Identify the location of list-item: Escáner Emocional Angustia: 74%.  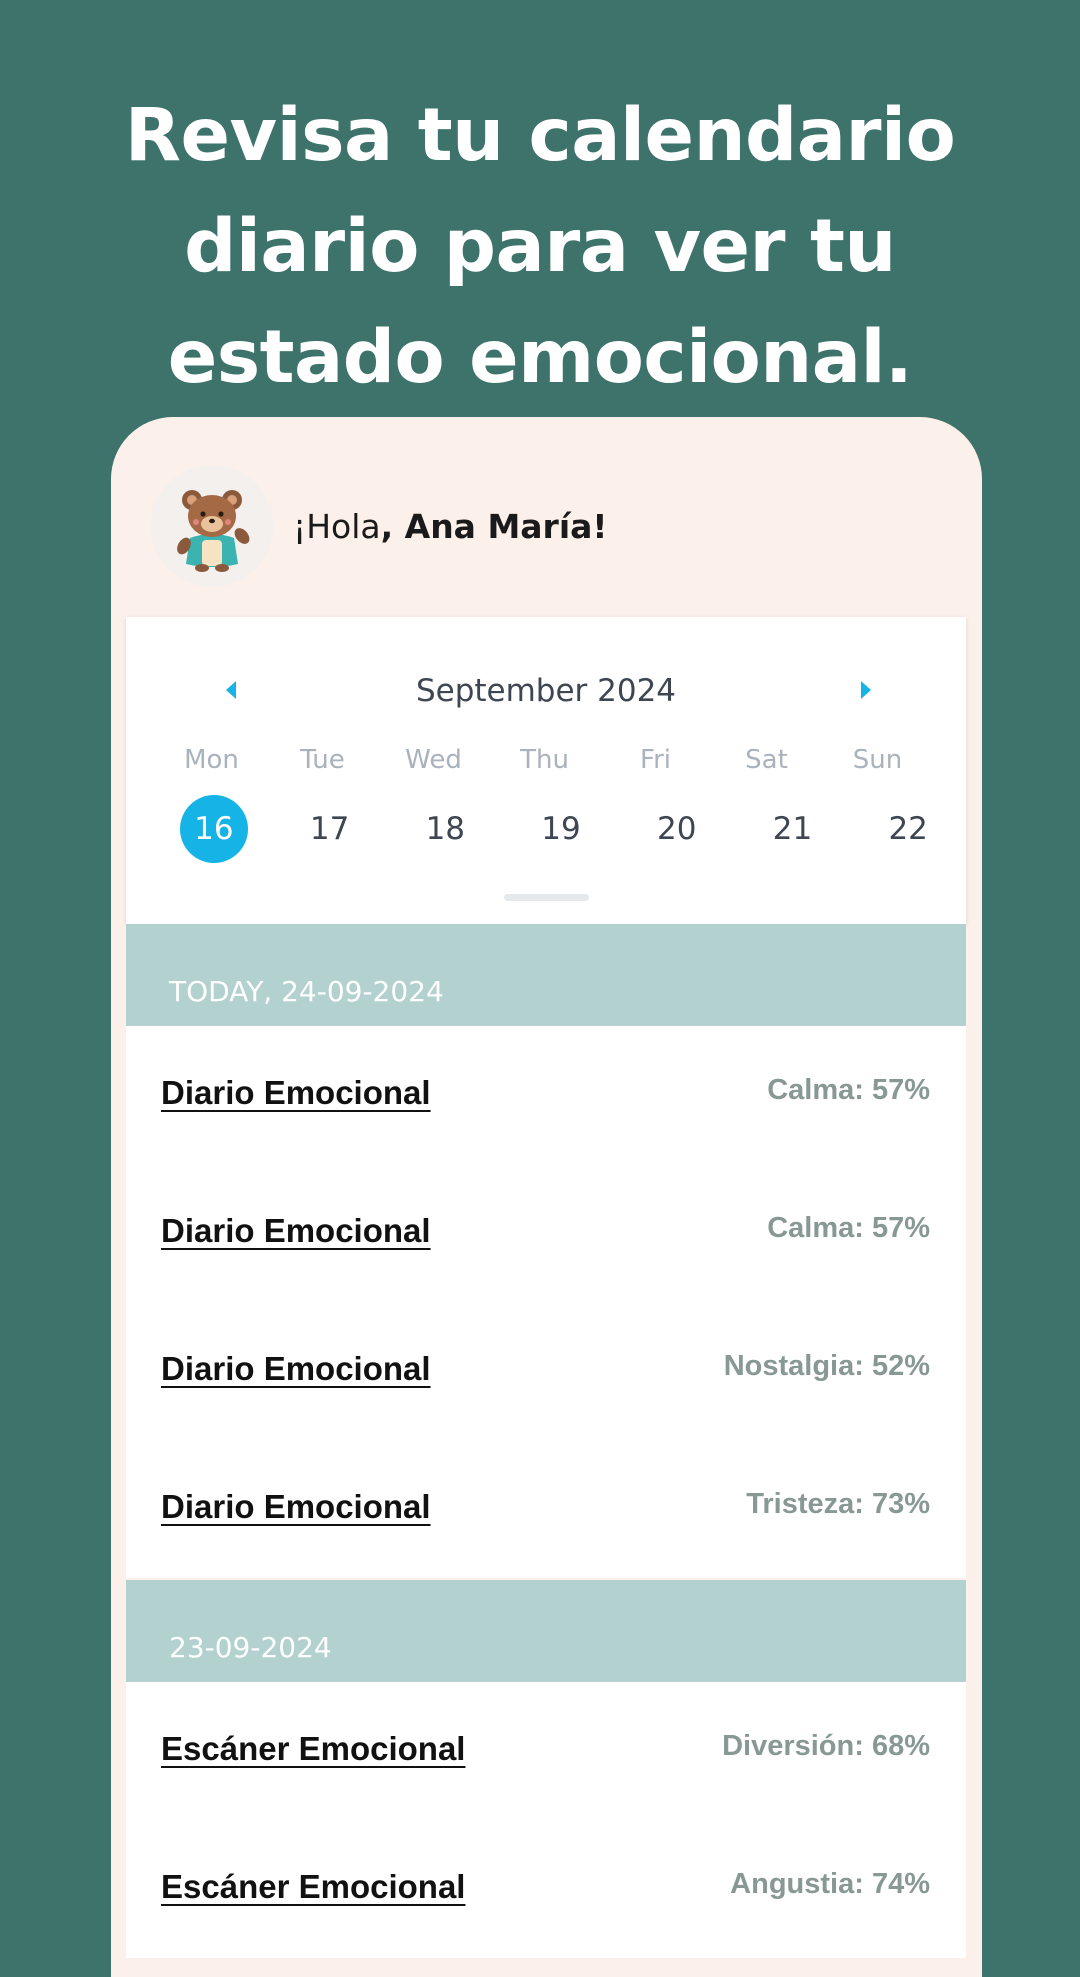
(546, 1889).